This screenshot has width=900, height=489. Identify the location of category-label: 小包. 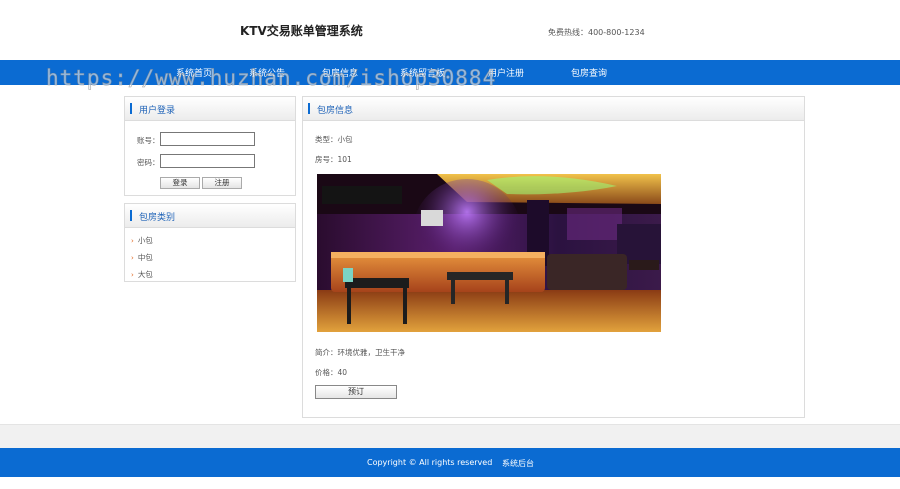
(145, 240).